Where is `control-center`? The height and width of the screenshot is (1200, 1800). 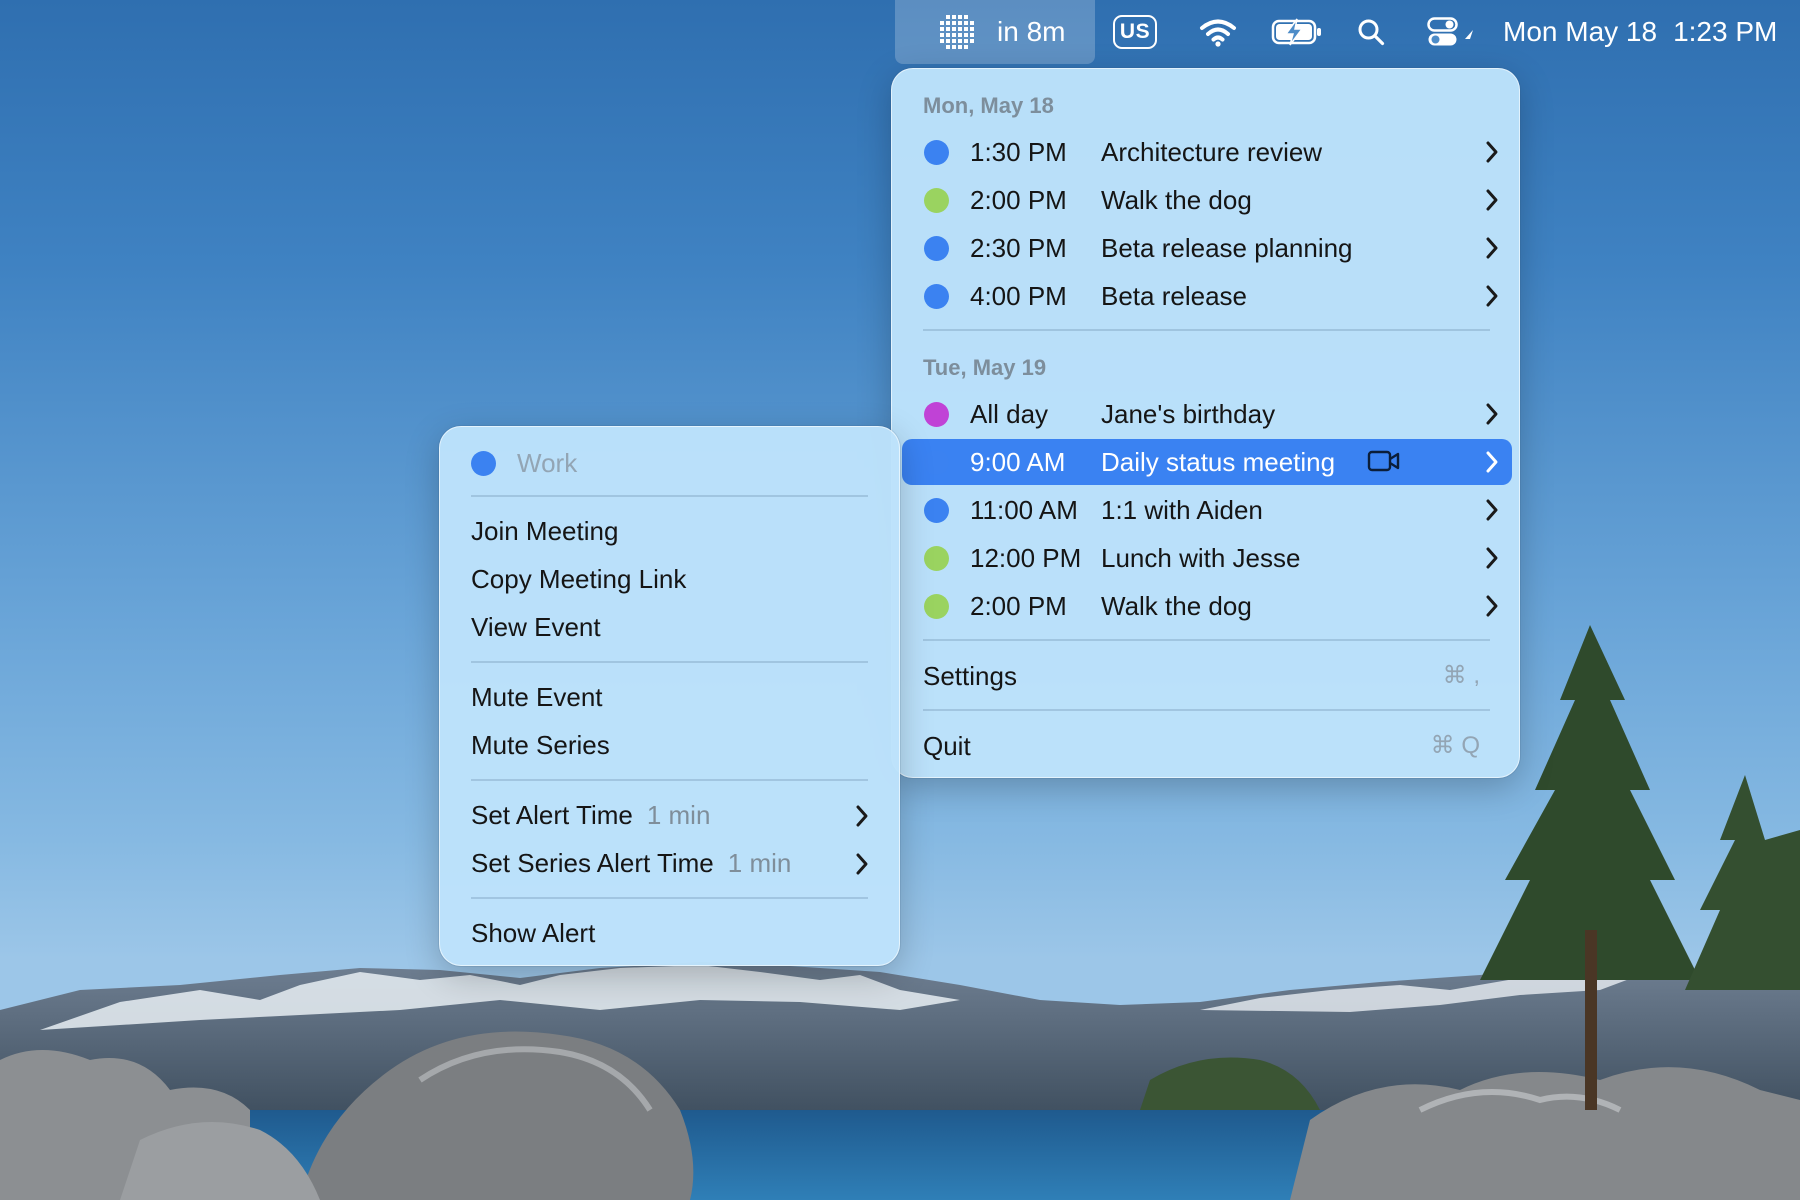 control-center is located at coordinates (1451, 32).